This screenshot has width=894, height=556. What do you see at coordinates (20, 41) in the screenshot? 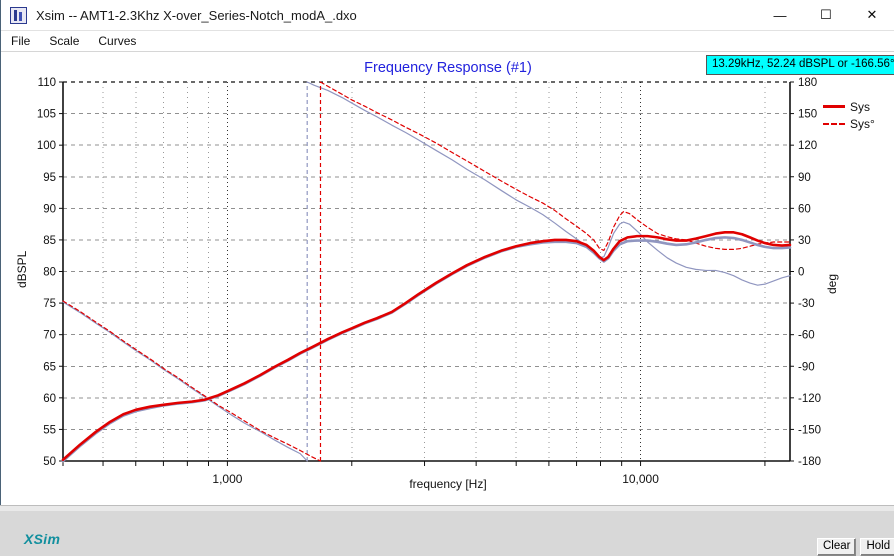
I see `menu-item-file: File` at bounding box center [20, 41].